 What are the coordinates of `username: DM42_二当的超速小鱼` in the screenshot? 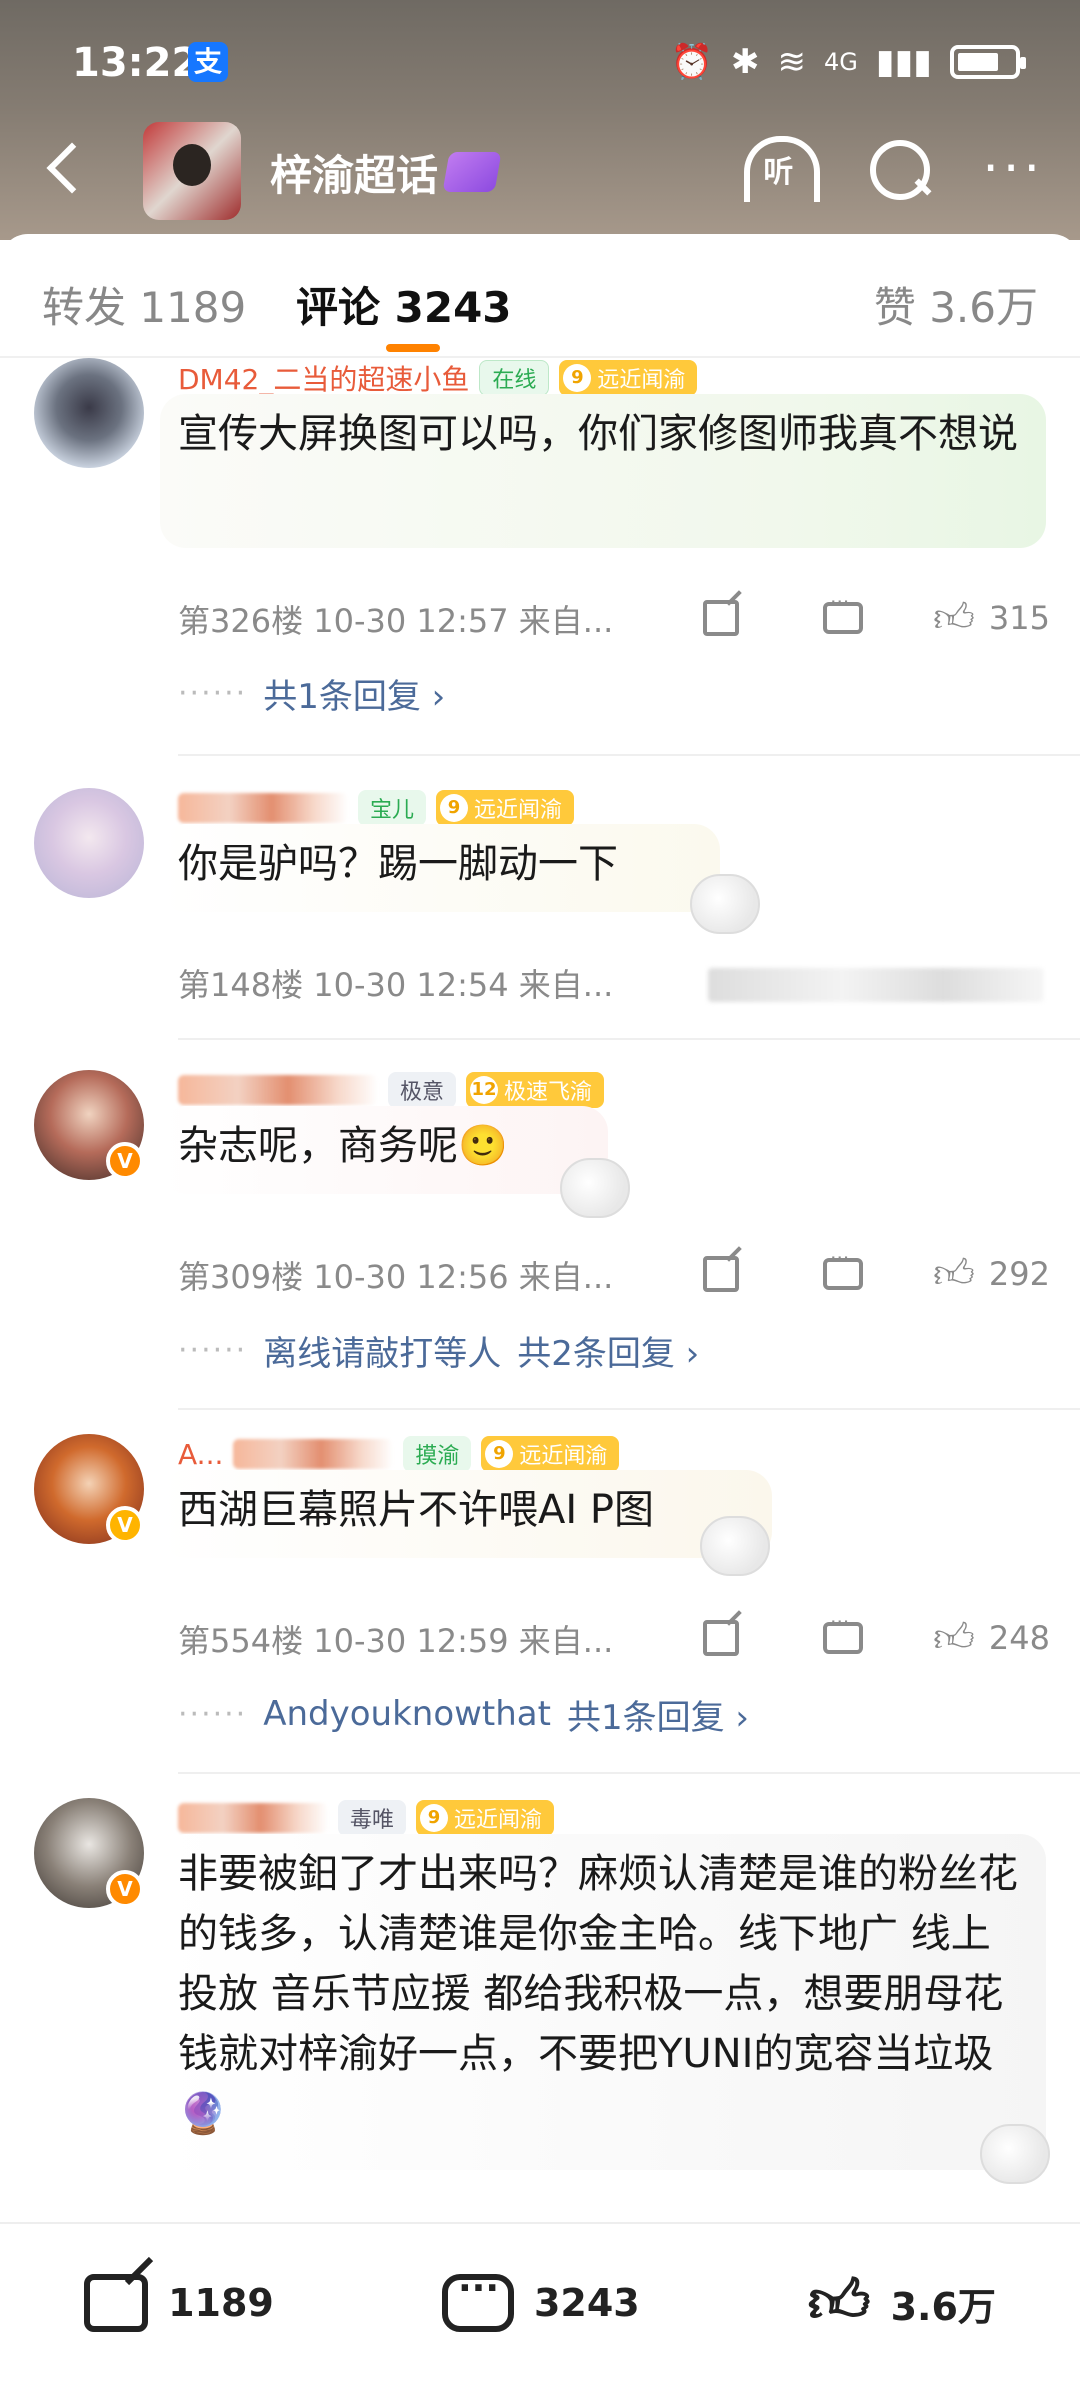 It's located at (323, 378).